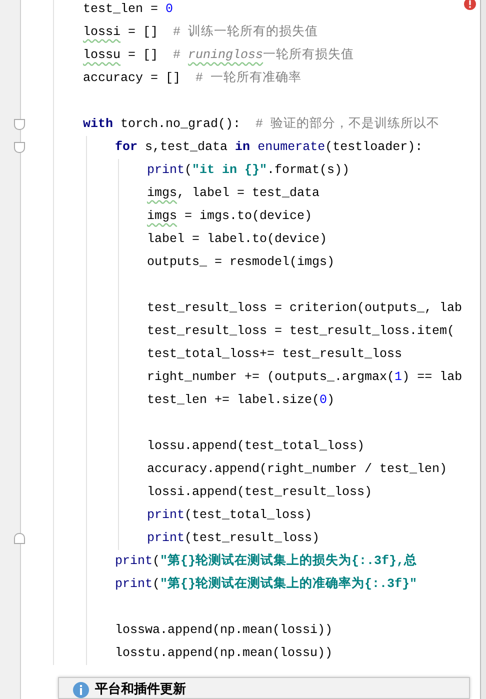 This screenshot has width=486, height=699. Describe the element at coordinates (269, 147) in the screenshot. I see `code-line: for s,test_data in enumerate(testloader):` at that location.